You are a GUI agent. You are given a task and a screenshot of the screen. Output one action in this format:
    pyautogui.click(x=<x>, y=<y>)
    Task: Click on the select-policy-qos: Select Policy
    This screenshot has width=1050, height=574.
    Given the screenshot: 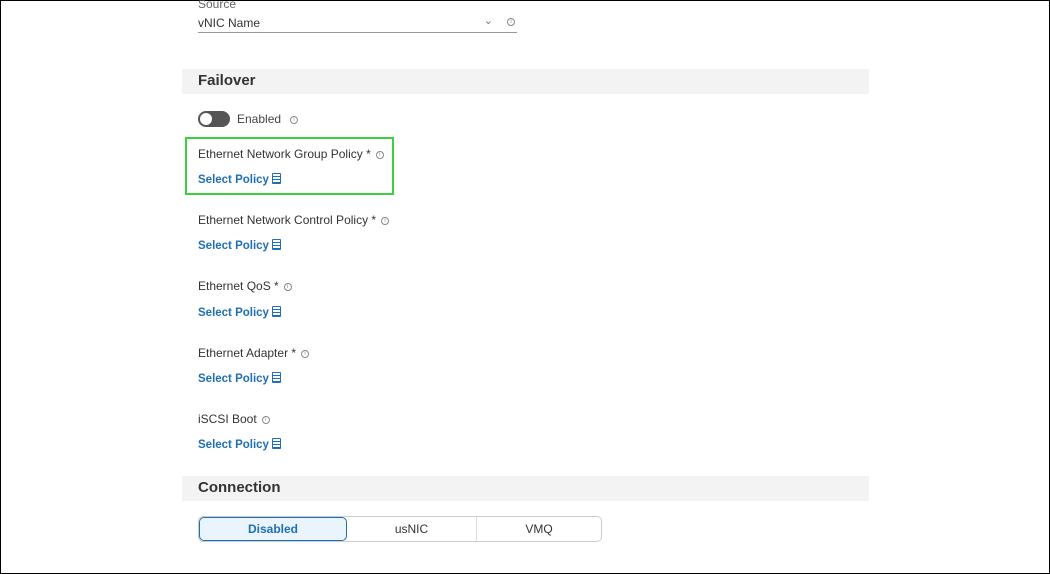 What is the action you would take?
    pyautogui.click(x=239, y=312)
    